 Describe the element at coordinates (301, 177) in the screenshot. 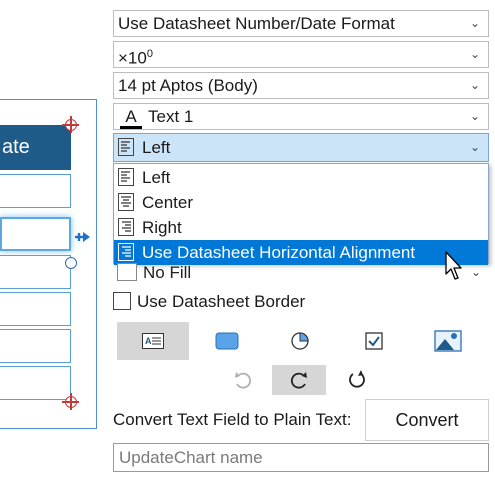

I see `alignment-option-left: Left` at that location.